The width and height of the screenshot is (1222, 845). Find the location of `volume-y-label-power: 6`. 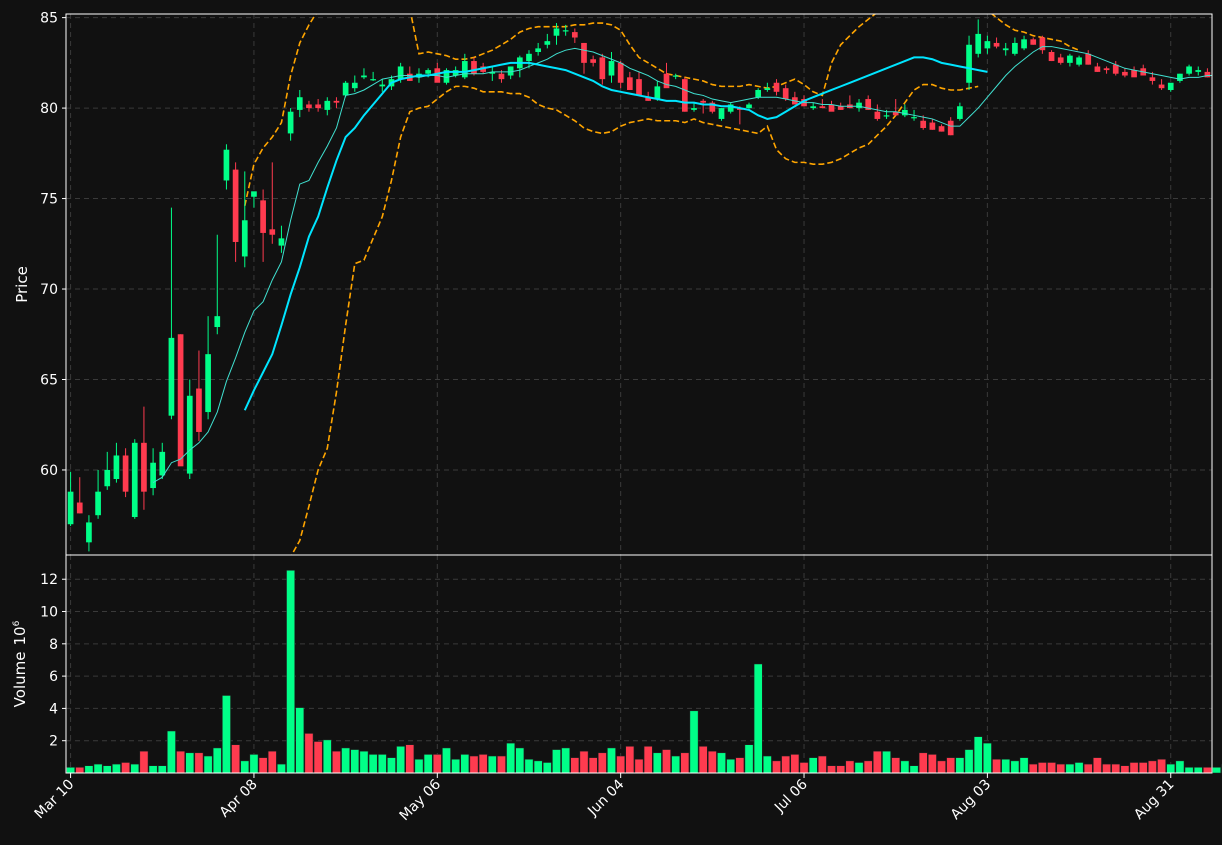

volume-y-label-power: 6 is located at coordinates (17, 623).